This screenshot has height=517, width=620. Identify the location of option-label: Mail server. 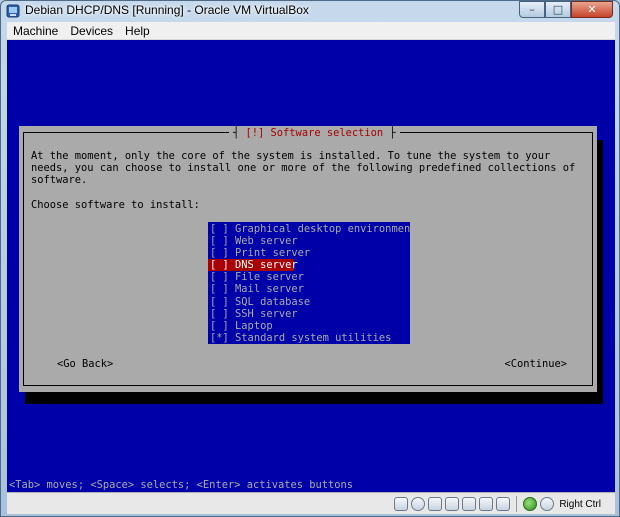
(269, 289).